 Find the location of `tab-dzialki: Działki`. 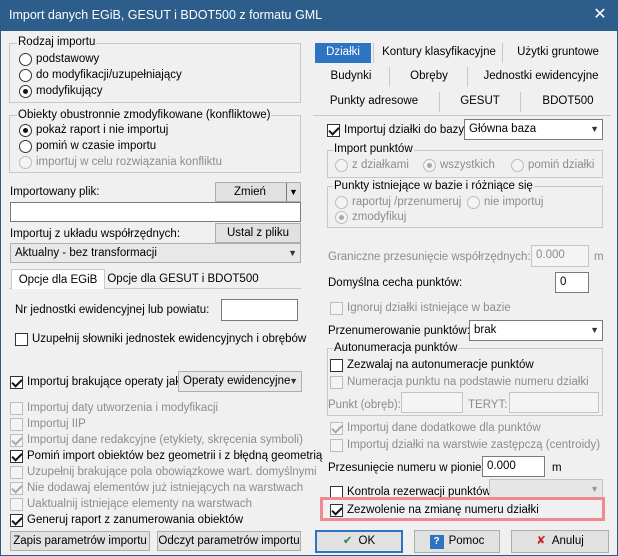

tab-dzialki: Działki is located at coordinates (343, 53).